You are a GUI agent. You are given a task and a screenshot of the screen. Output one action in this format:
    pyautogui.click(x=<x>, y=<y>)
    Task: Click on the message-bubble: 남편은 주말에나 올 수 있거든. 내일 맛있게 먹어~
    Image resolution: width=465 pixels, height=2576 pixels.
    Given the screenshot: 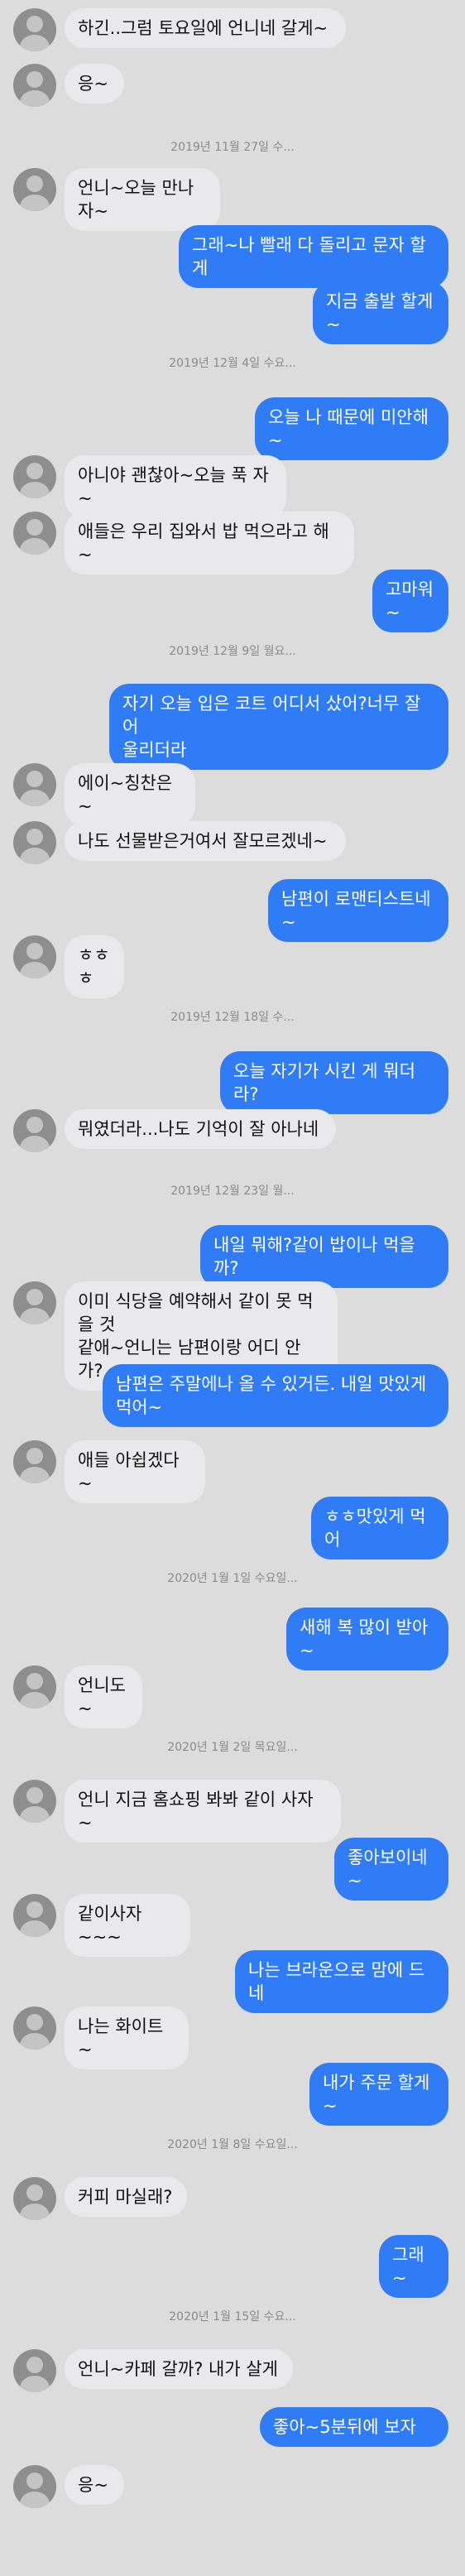 What is the action you would take?
    pyautogui.click(x=275, y=1395)
    